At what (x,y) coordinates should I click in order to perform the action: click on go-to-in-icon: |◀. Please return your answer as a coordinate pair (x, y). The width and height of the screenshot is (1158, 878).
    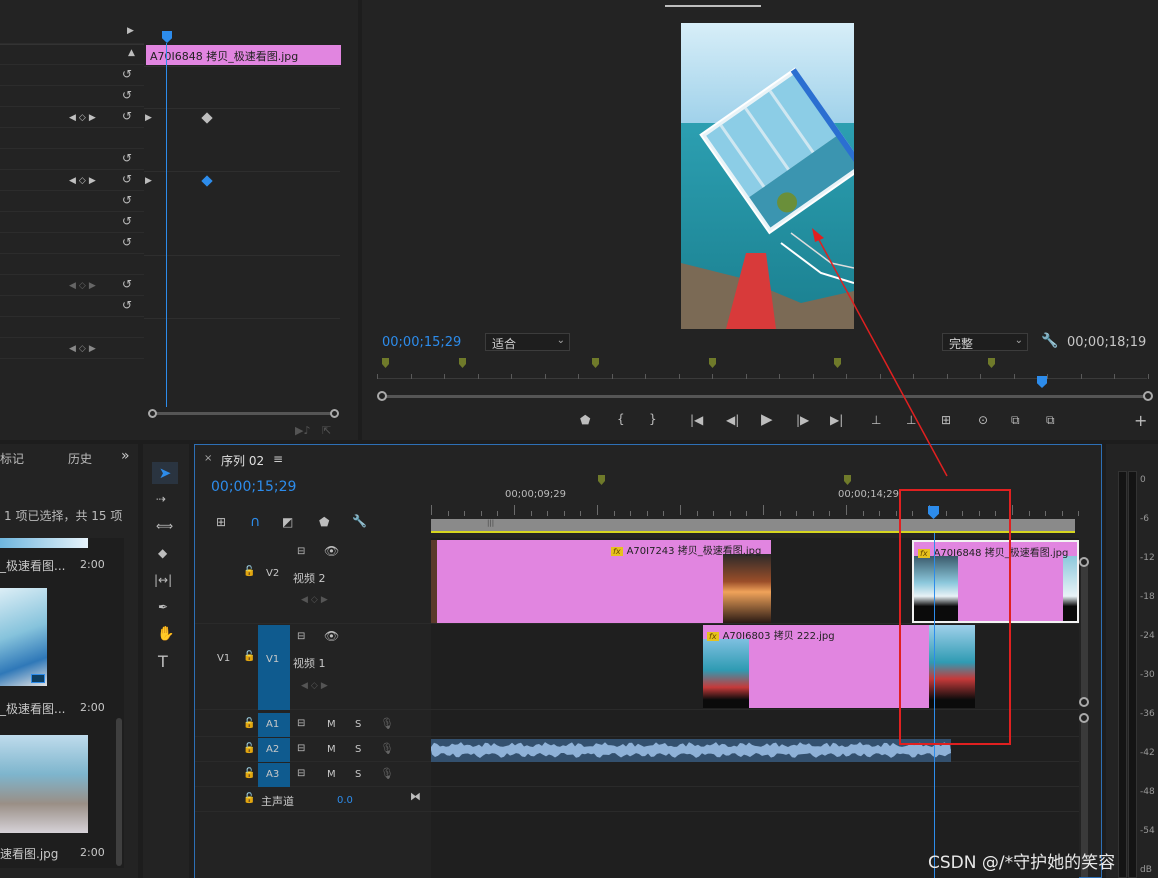
    Looking at the image, I should click on (696, 420).